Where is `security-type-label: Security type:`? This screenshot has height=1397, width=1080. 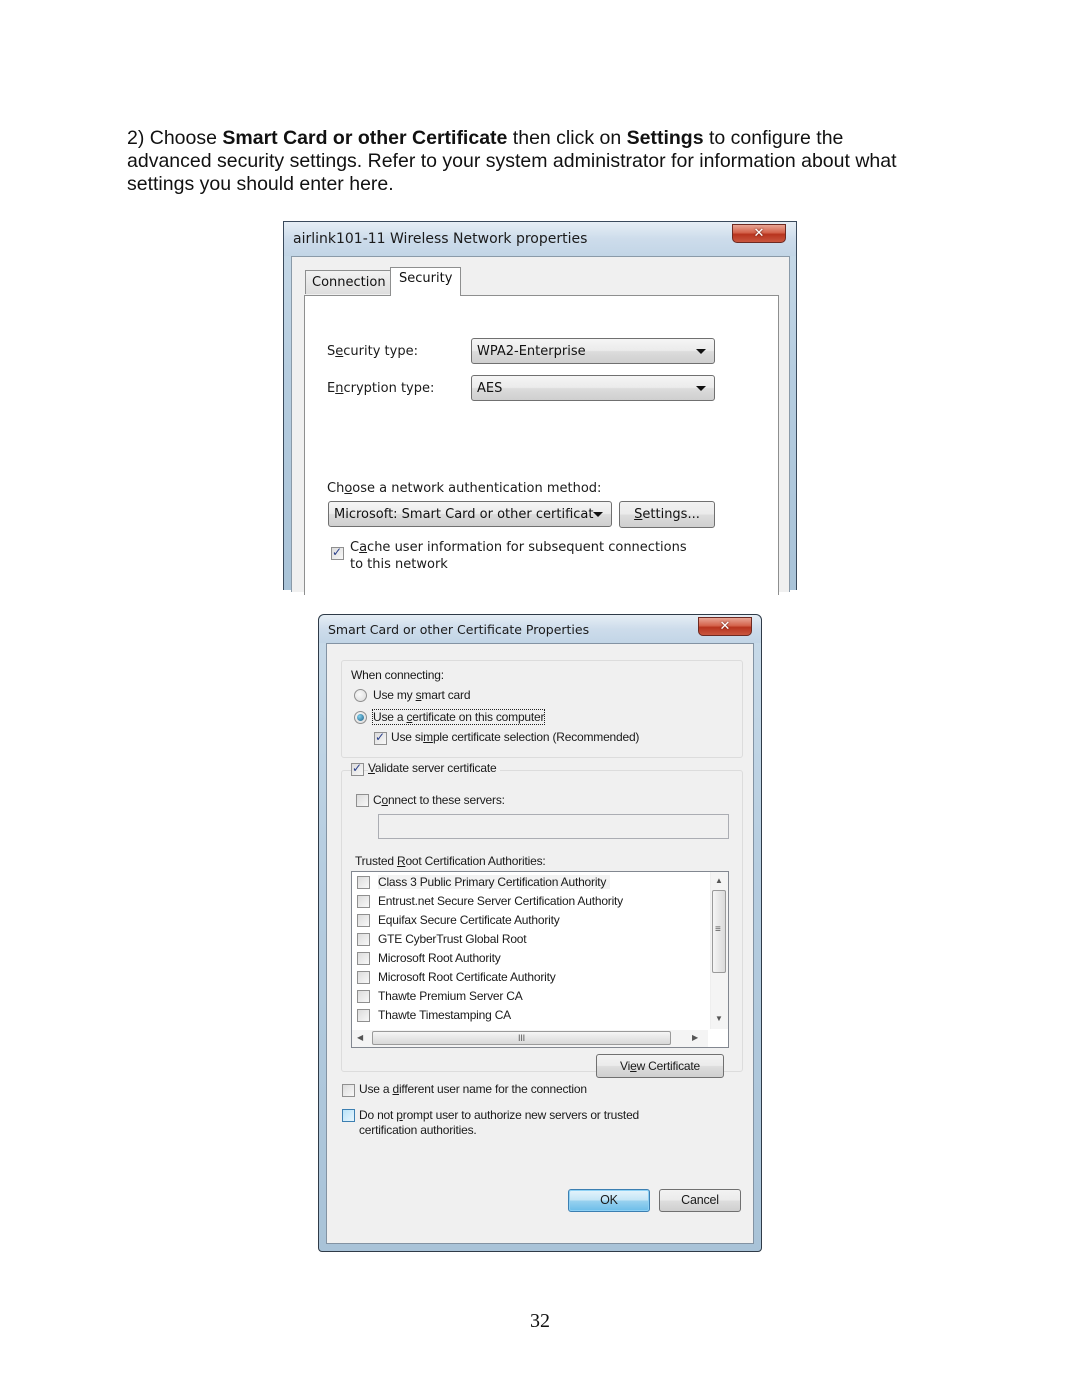 security-type-label: Security type: is located at coordinates (372, 351).